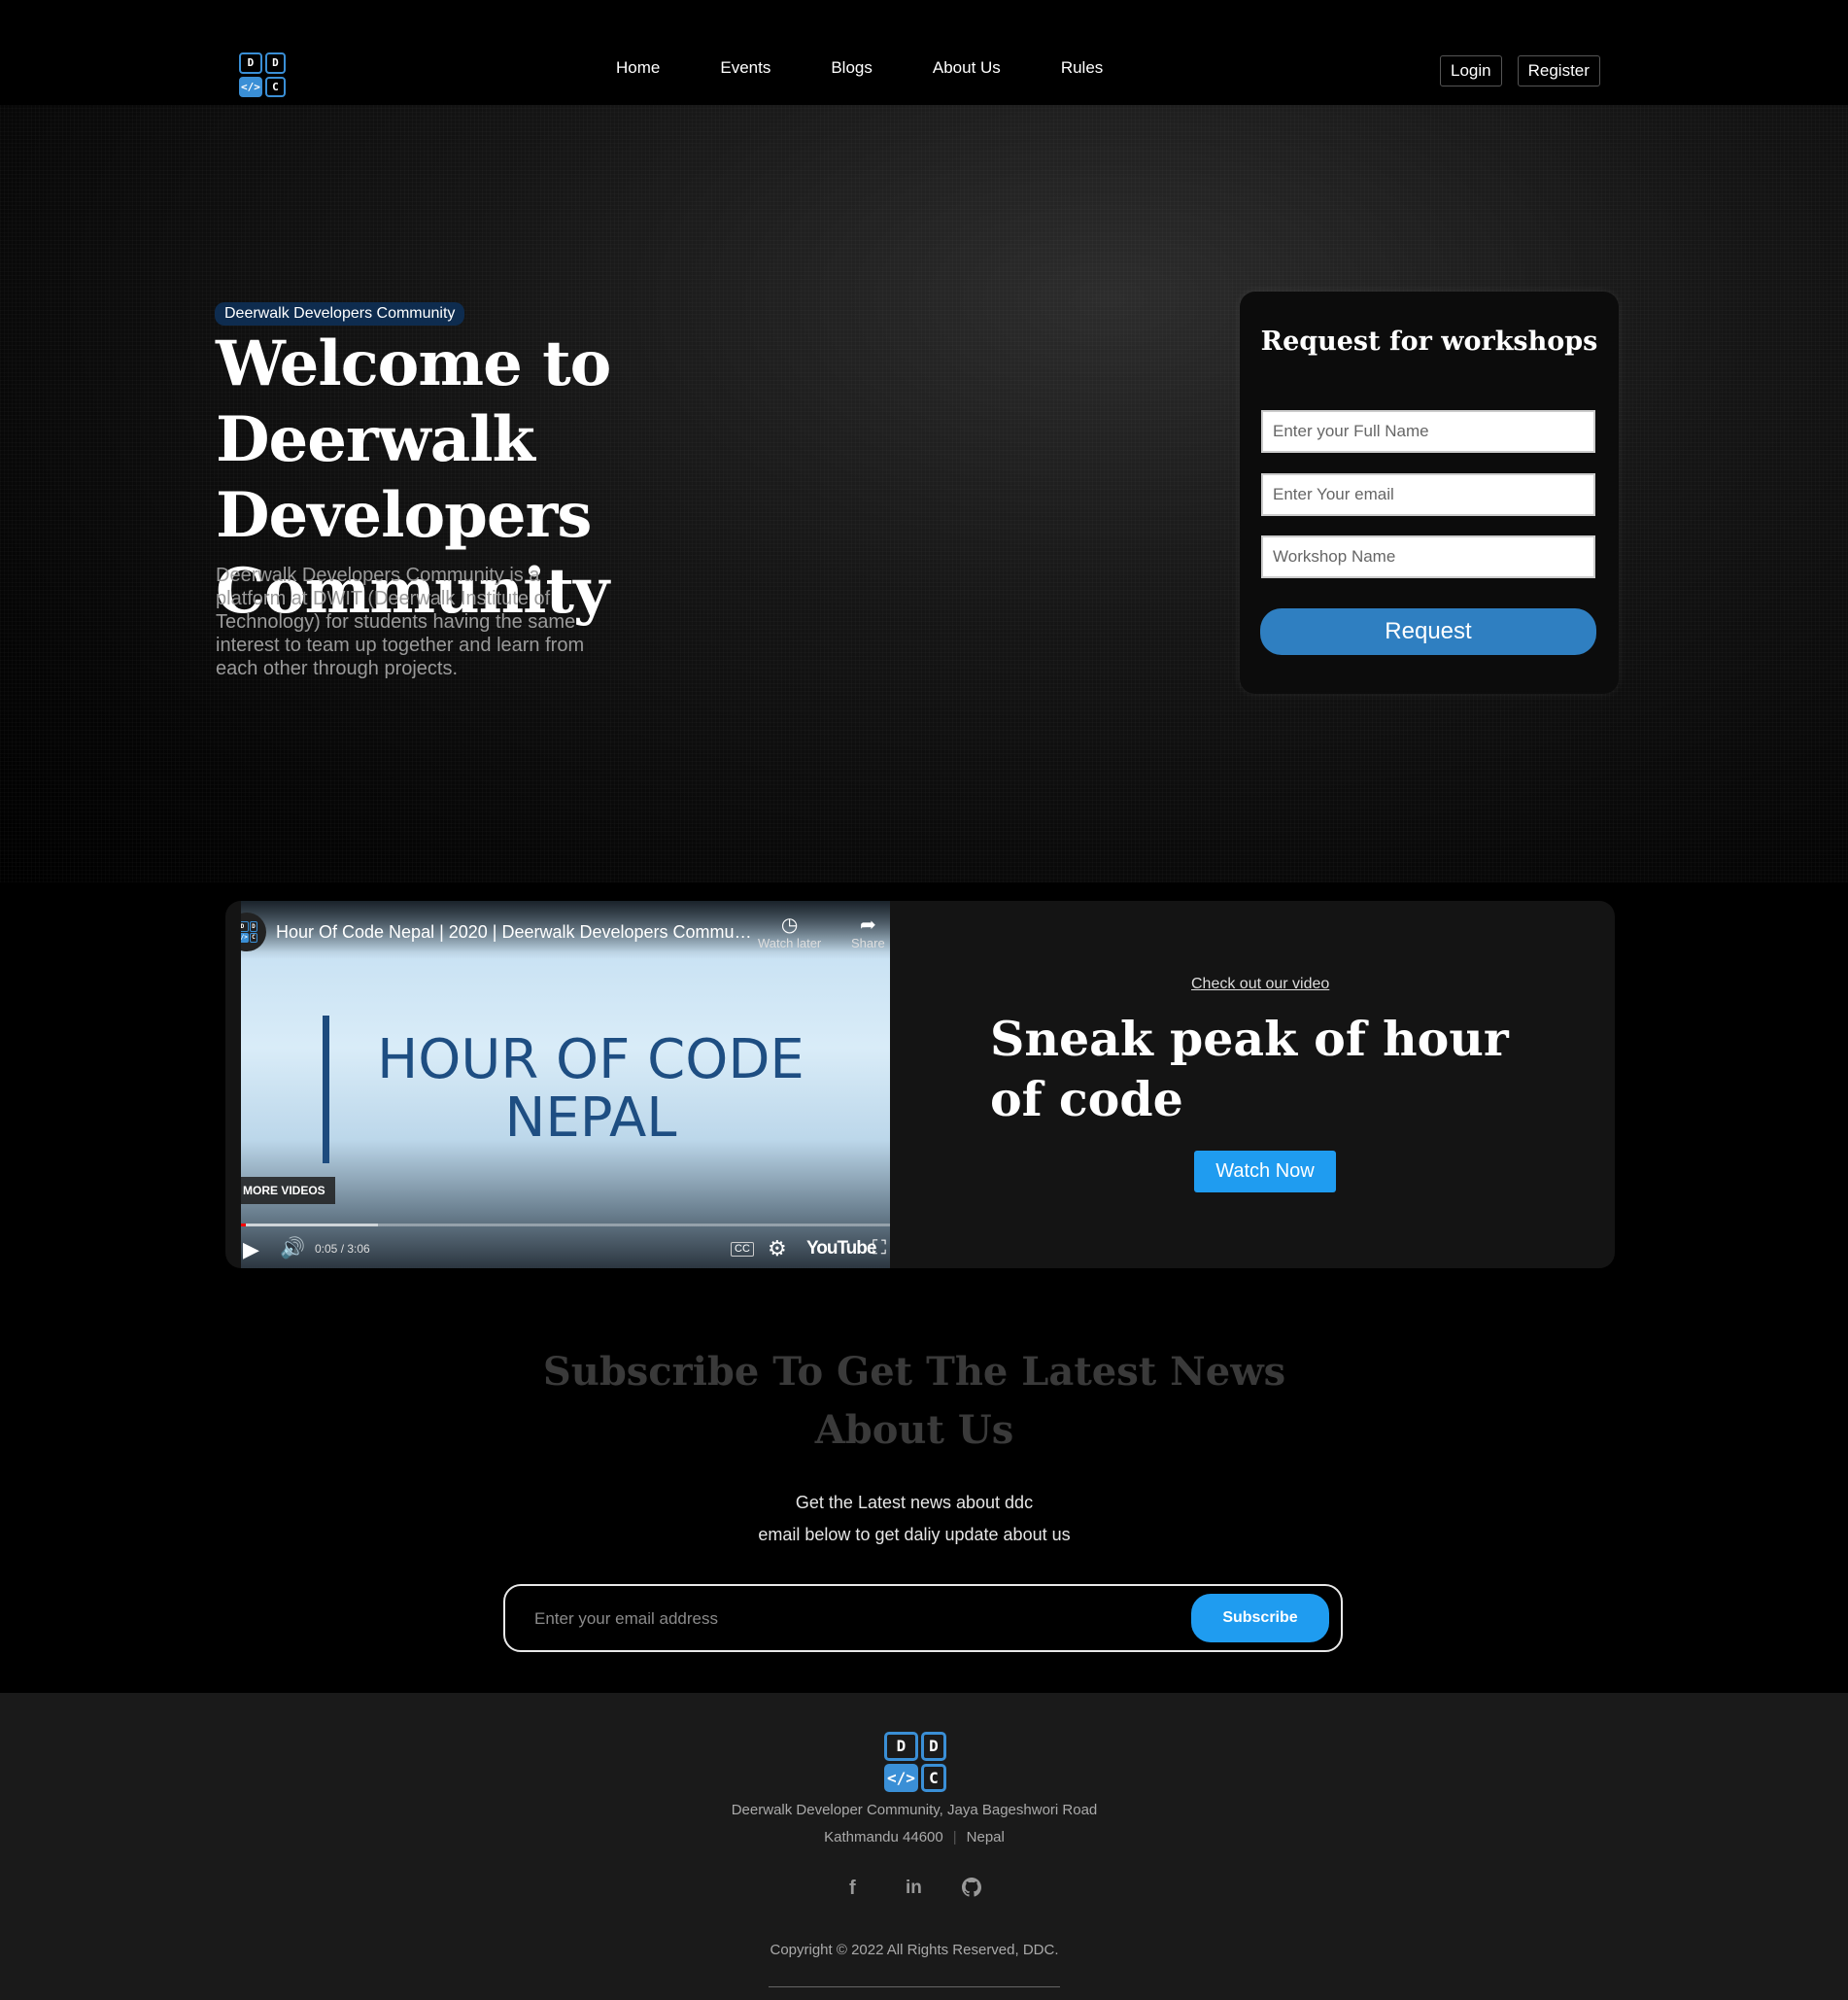 The width and height of the screenshot is (1848, 2000). What do you see at coordinates (1428, 556) in the screenshot?
I see `workshop-name-input` at bounding box center [1428, 556].